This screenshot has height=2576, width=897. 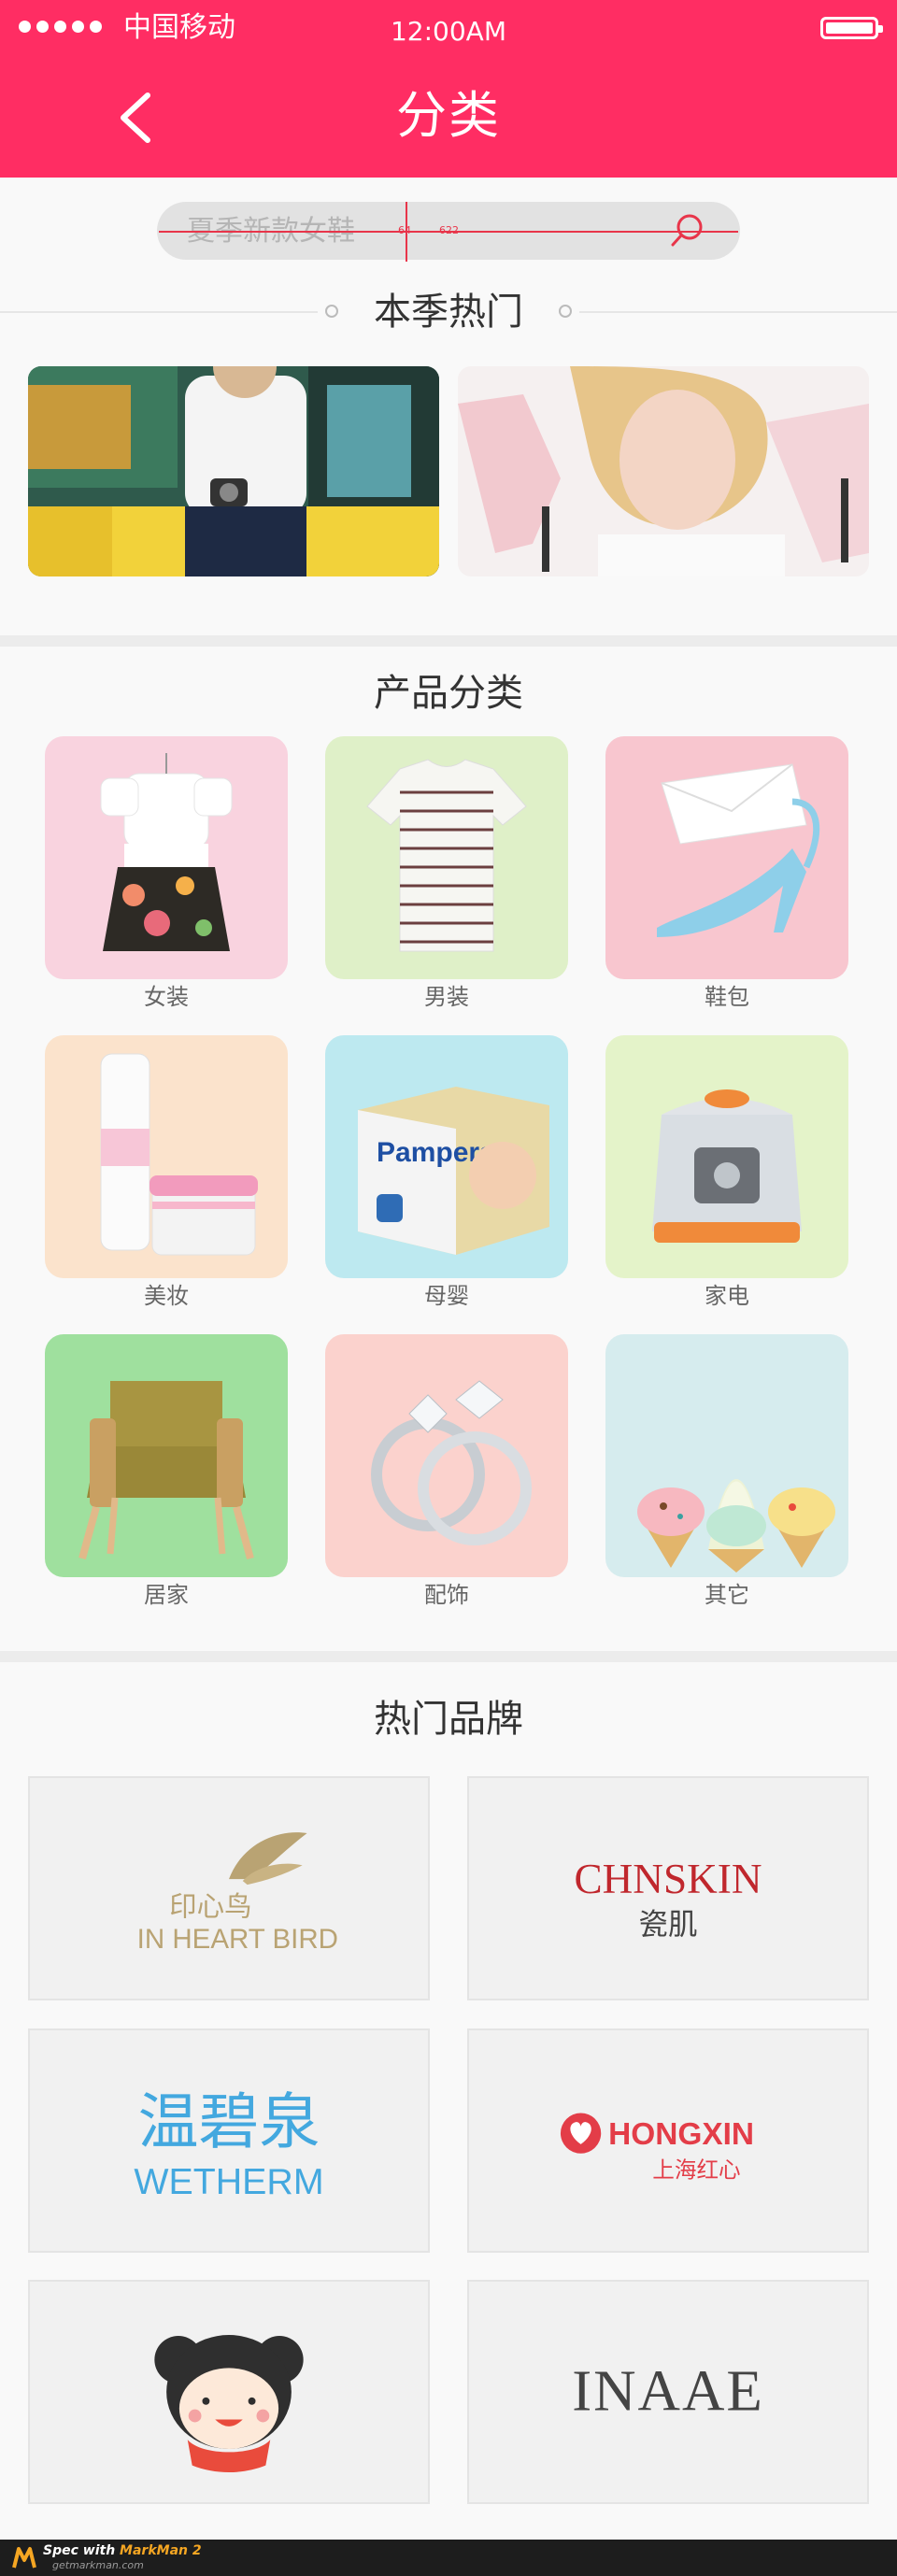 I want to click on dress-icon, so click(x=166, y=852).